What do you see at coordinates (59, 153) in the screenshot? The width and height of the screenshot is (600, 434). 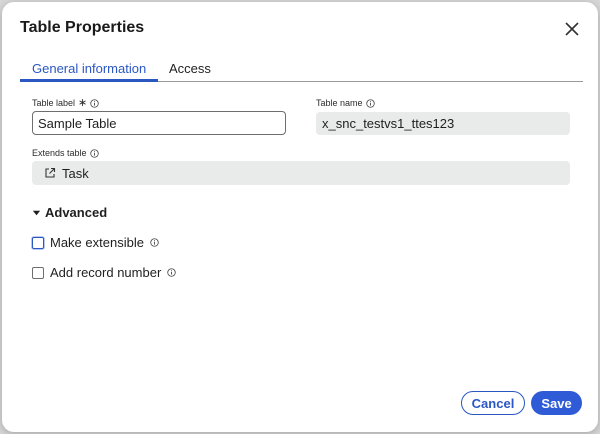 I see `extends-table-text: Extends table` at bounding box center [59, 153].